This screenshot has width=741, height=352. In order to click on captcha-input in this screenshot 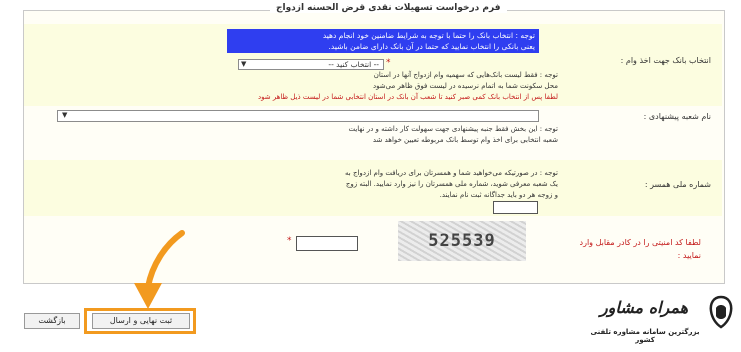, I will do `click(327, 243)`.